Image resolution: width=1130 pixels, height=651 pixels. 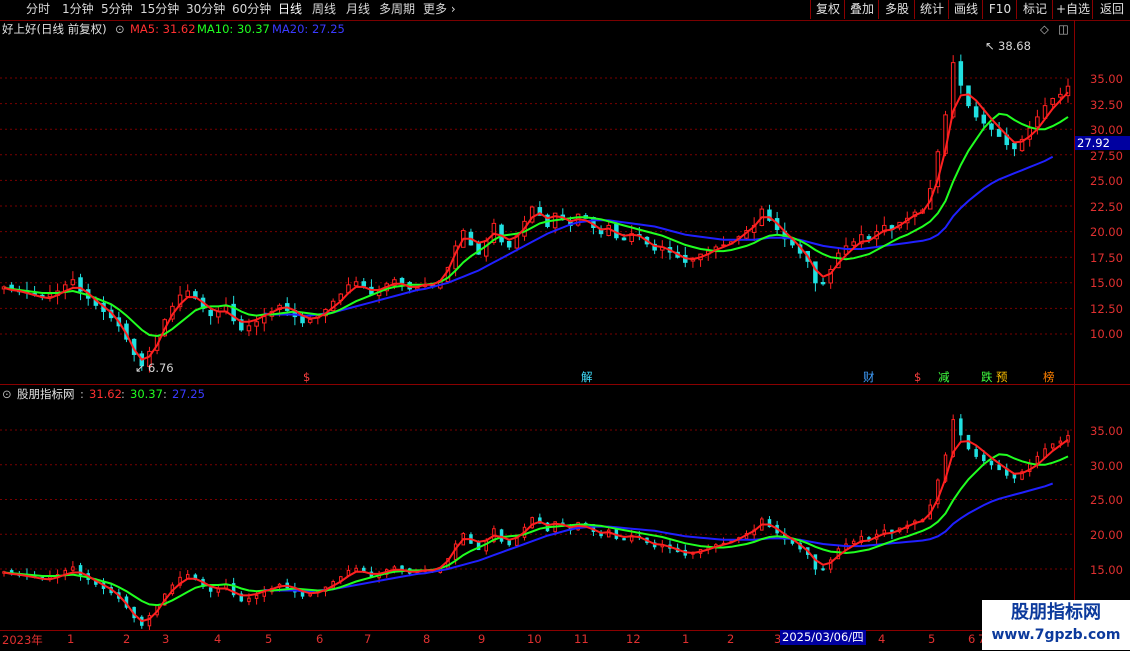 I want to click on high-marker-arrow: ↖, so click(x=990, y=46).